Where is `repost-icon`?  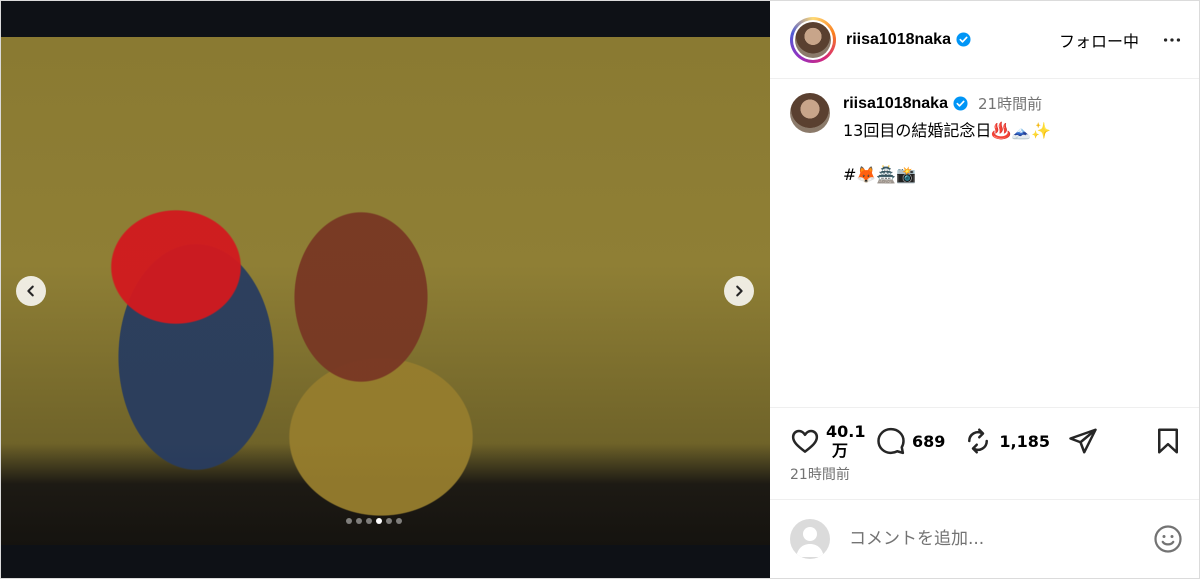 repost-icon is located at coordinates (978, 441).